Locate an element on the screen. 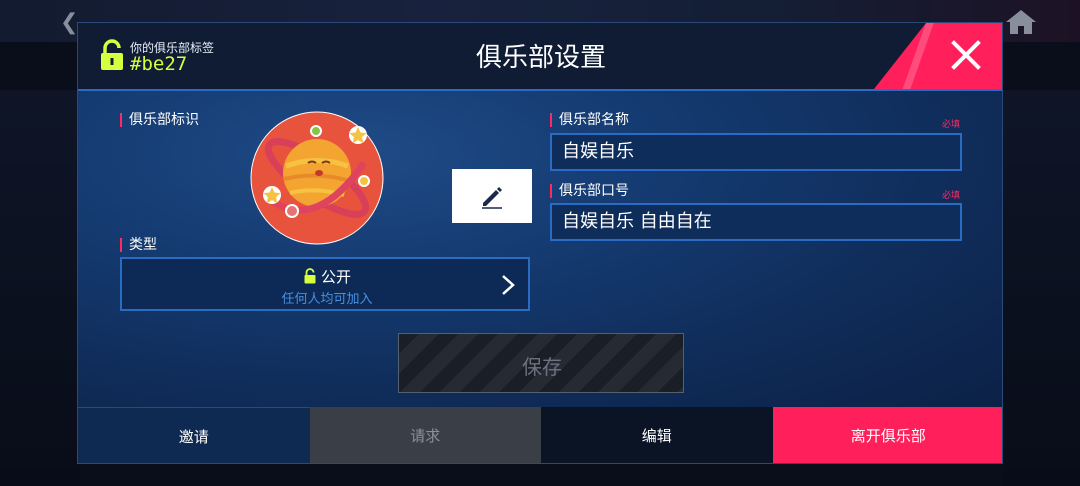 This screenshot has height=486, width=1080. edit-emblem-button is located at coordinates (492, 196).